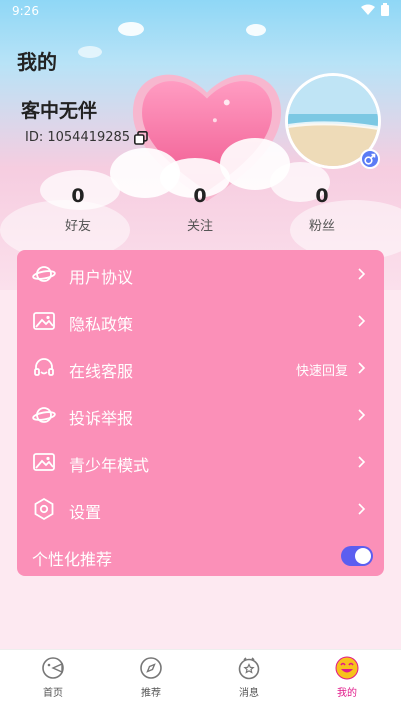 The image size is (401, 714). What do you see at coordinates (200, 209) in the screenshot?
I see `stat-following: 0 关注` at bounding box center [200, 209].